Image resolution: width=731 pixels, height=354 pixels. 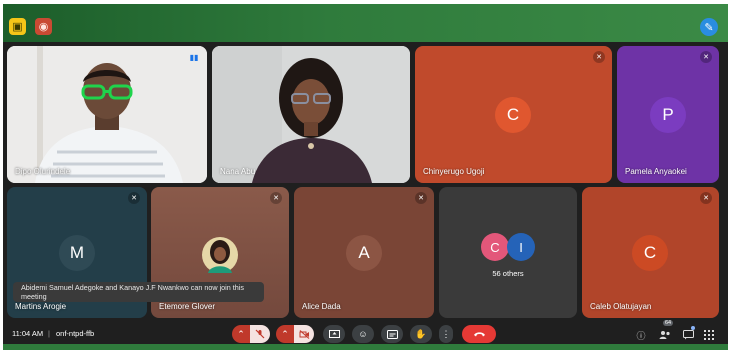 I want to click on emoji-icon: ☺, so click(x=363, y=334).